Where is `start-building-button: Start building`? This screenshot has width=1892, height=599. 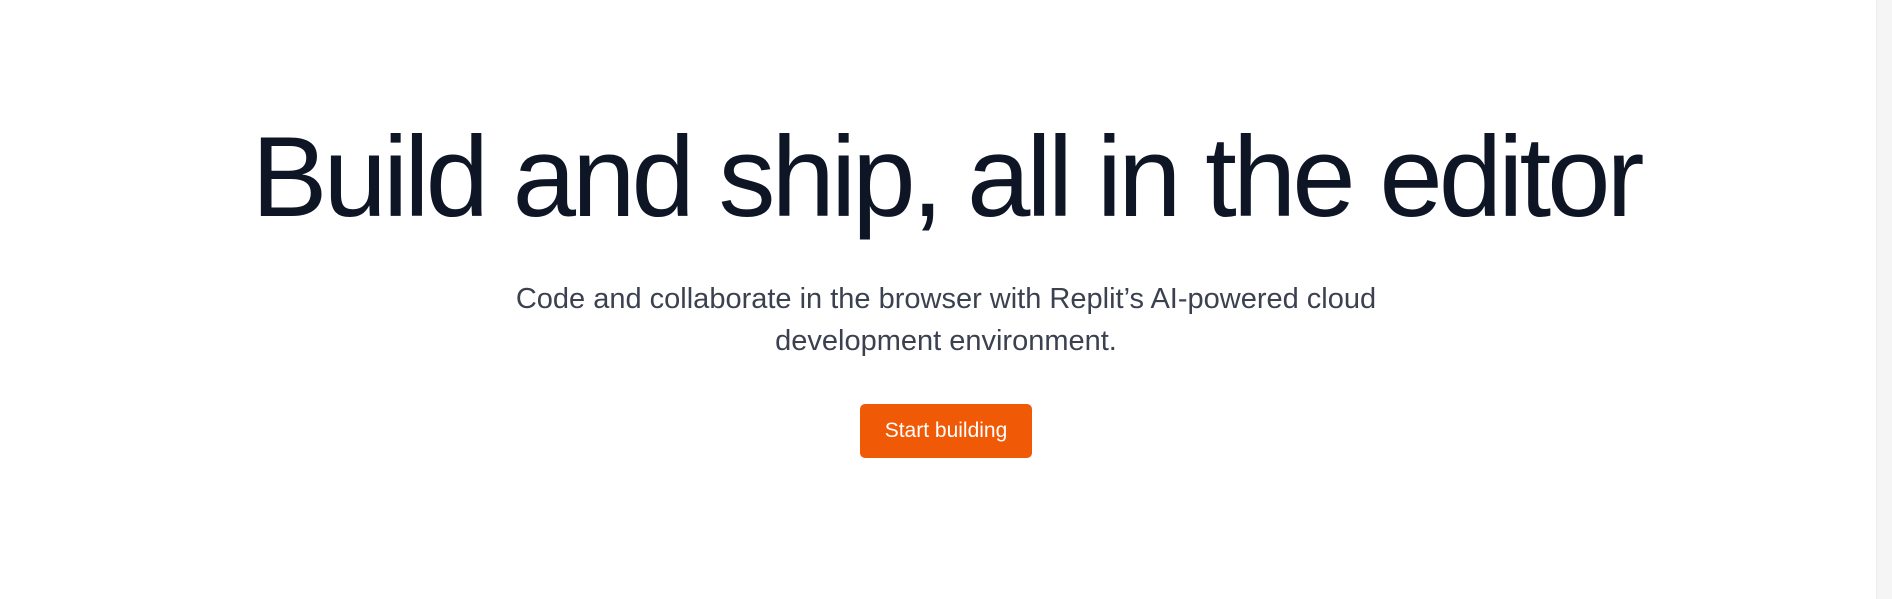 start-building-button: Start building is located at coordinates (946, 431).